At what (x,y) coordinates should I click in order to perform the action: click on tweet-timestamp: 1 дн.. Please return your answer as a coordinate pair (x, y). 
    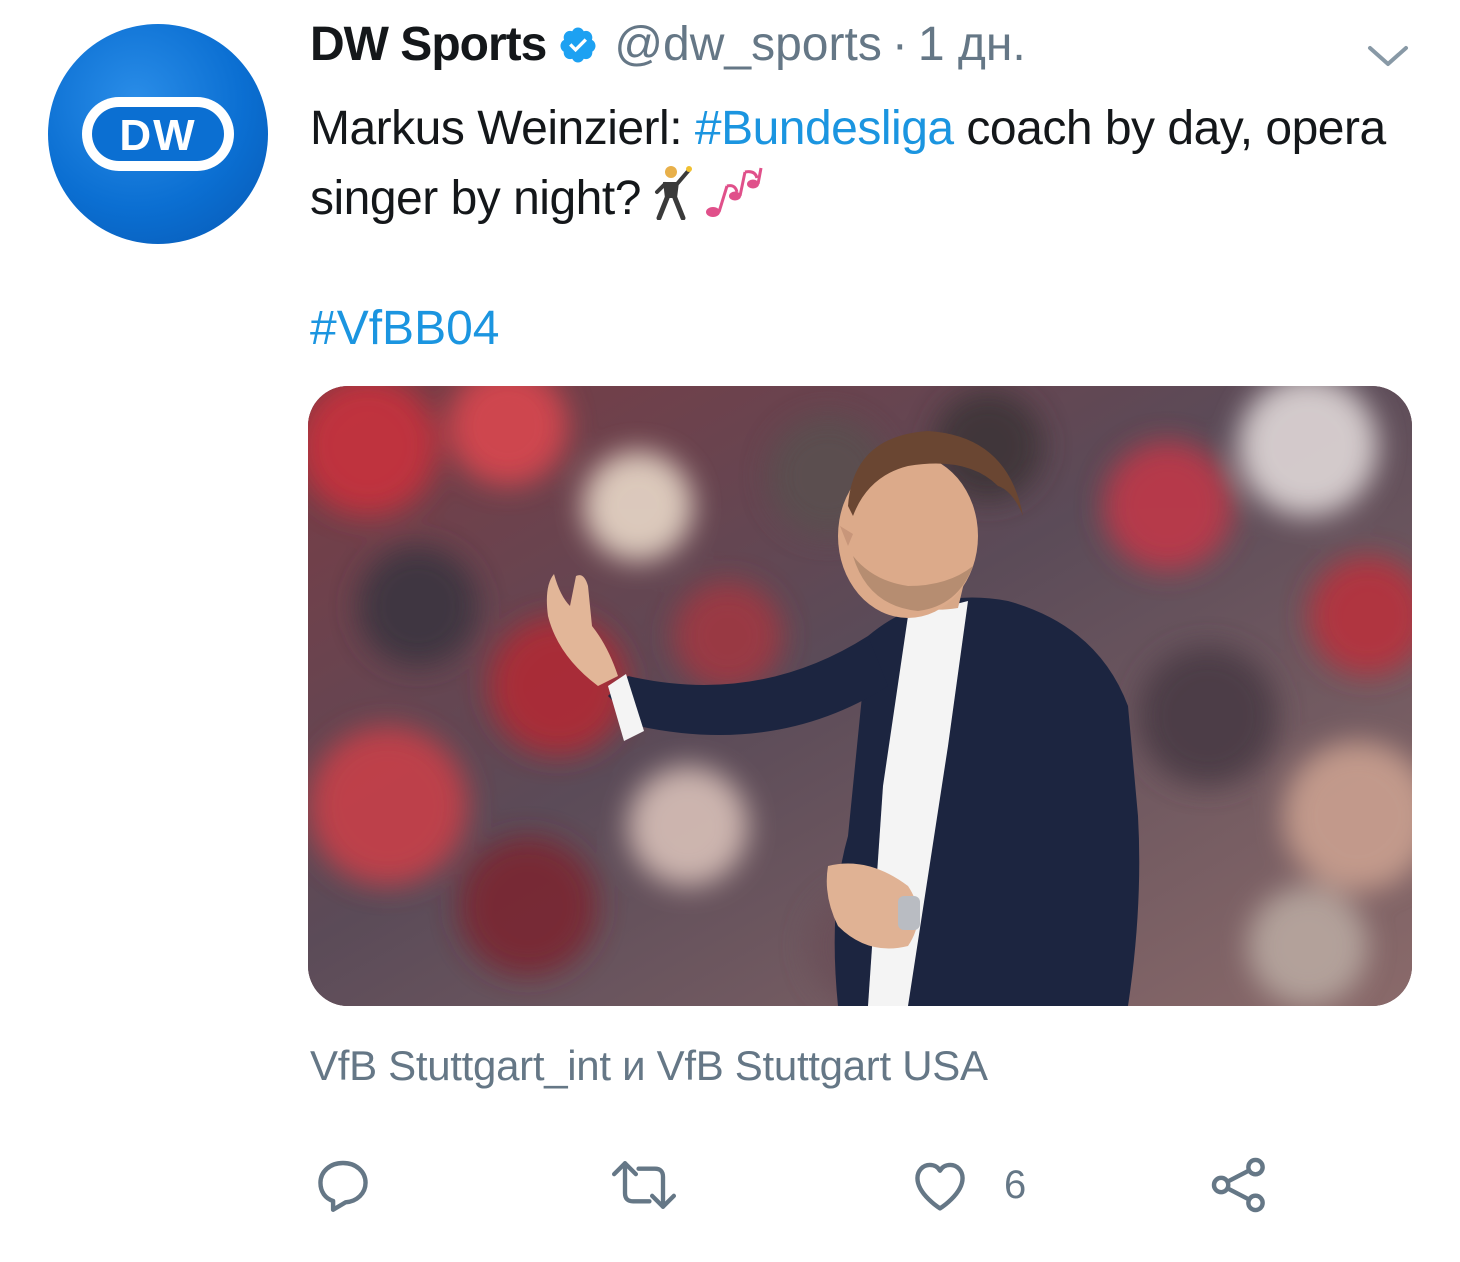
    Looking at the image, I should click on (972, 45).